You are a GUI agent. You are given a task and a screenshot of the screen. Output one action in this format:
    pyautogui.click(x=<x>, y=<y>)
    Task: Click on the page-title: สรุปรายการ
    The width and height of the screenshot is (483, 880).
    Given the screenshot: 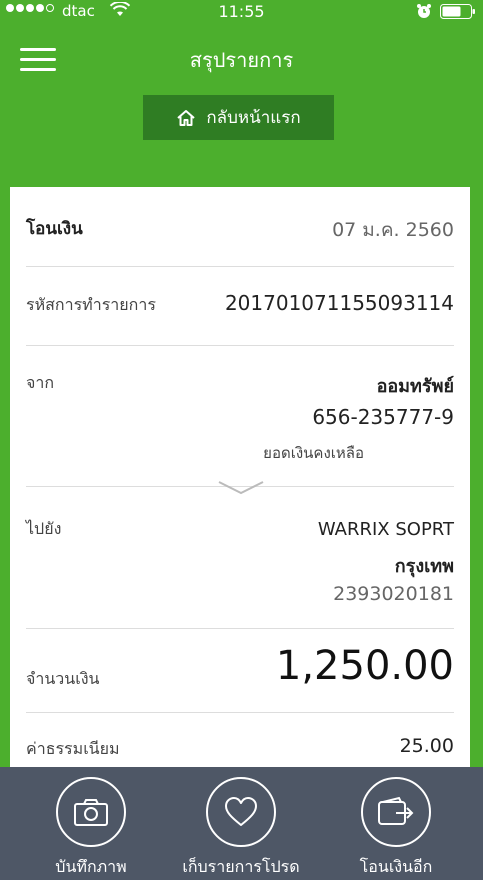 What is the action you would take?
    pyautogui.click(x=241, y=60)
    